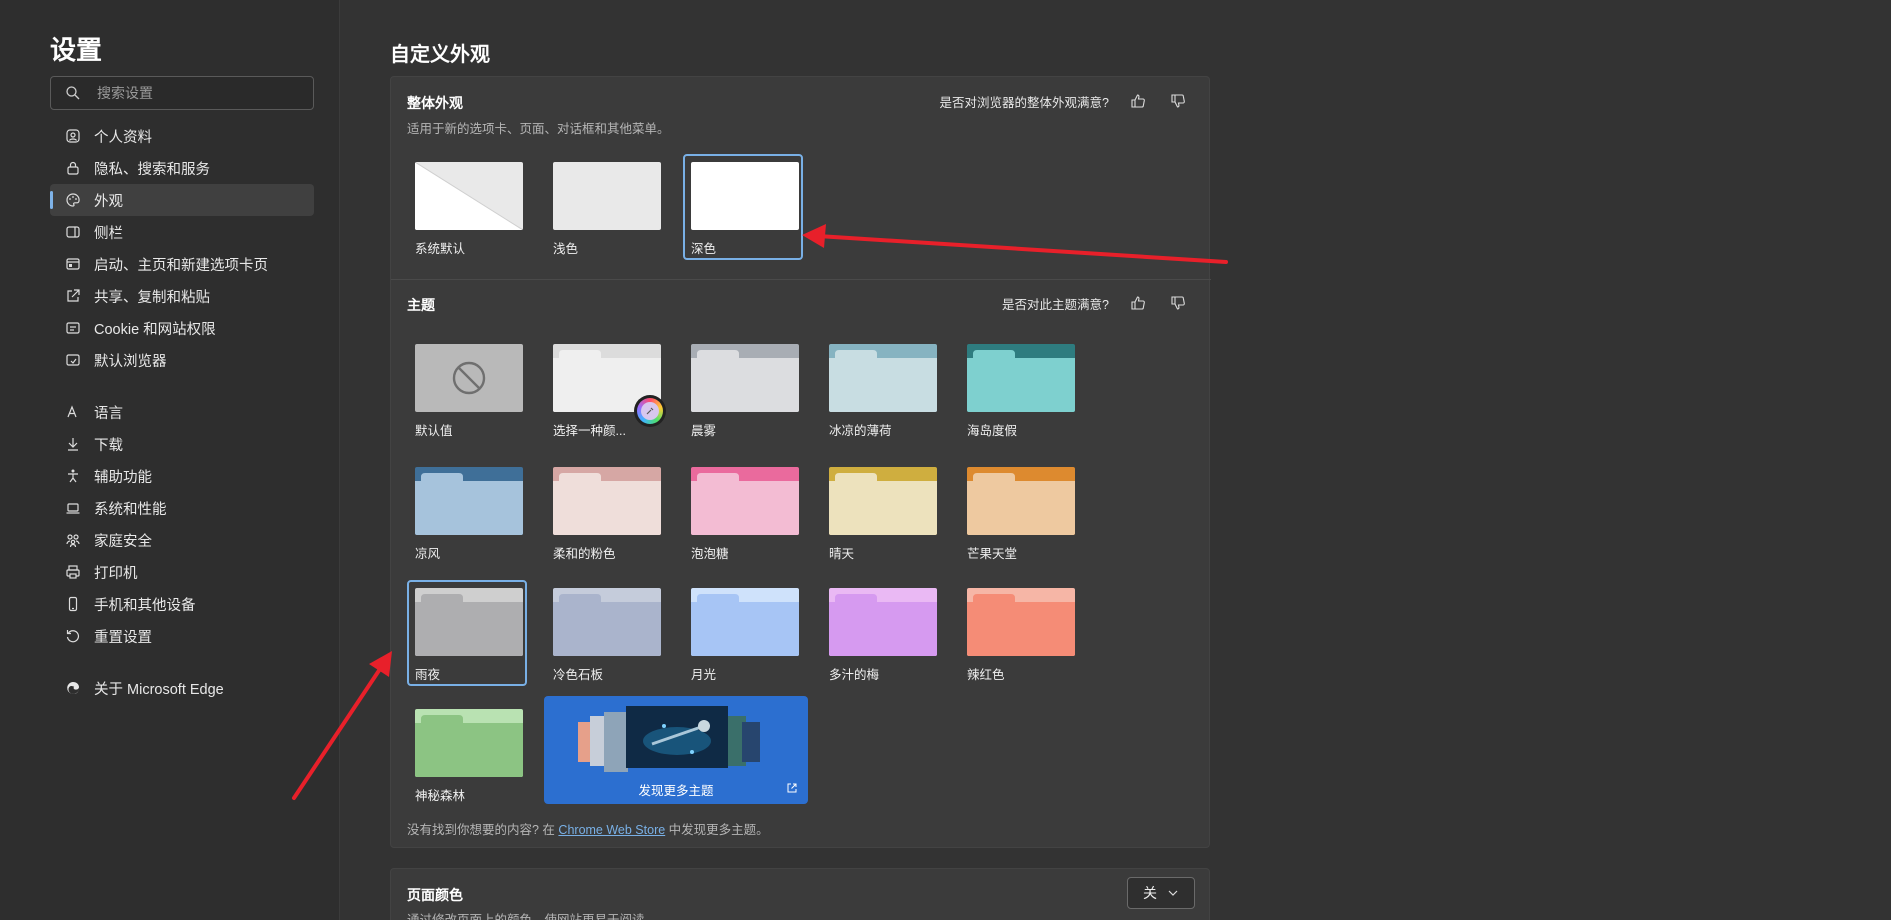 This screenshot has height=920, width=1891. Describe the element at coordinates (1024, 102) in the screenshot. I see `overall-feedback-text: 是否对浏览器的整体外观满意?` at that location.